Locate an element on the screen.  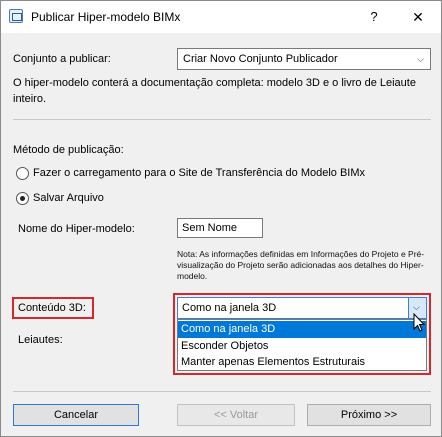
leiautes-label: Leiautes: is located at coordinates (40, 340).